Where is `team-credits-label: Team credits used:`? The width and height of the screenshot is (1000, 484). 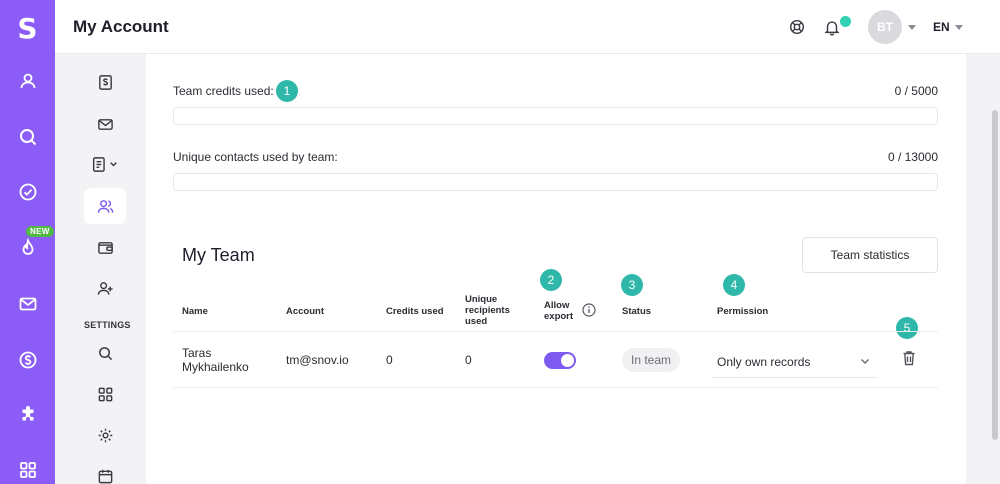 team-credits-label: Team credits used: is located at coordinates (223, 91).